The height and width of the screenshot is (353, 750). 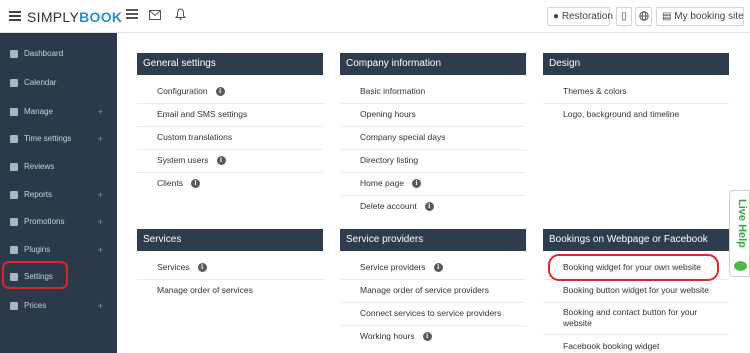 What do you see at coordinates (173, 267) in the screenshot?
I see `link-label: Services` at bounding box center [173, 267].